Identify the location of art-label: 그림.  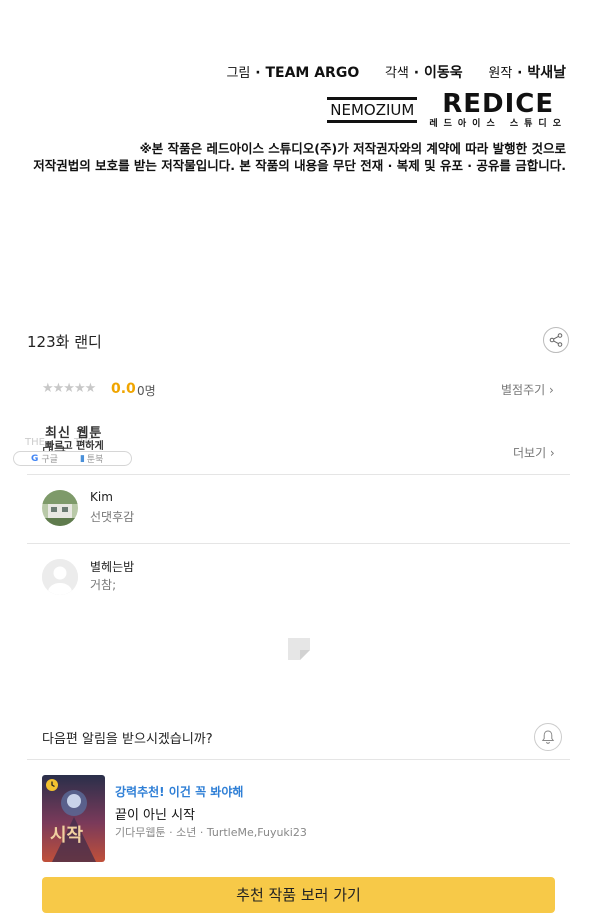
(238, 73).